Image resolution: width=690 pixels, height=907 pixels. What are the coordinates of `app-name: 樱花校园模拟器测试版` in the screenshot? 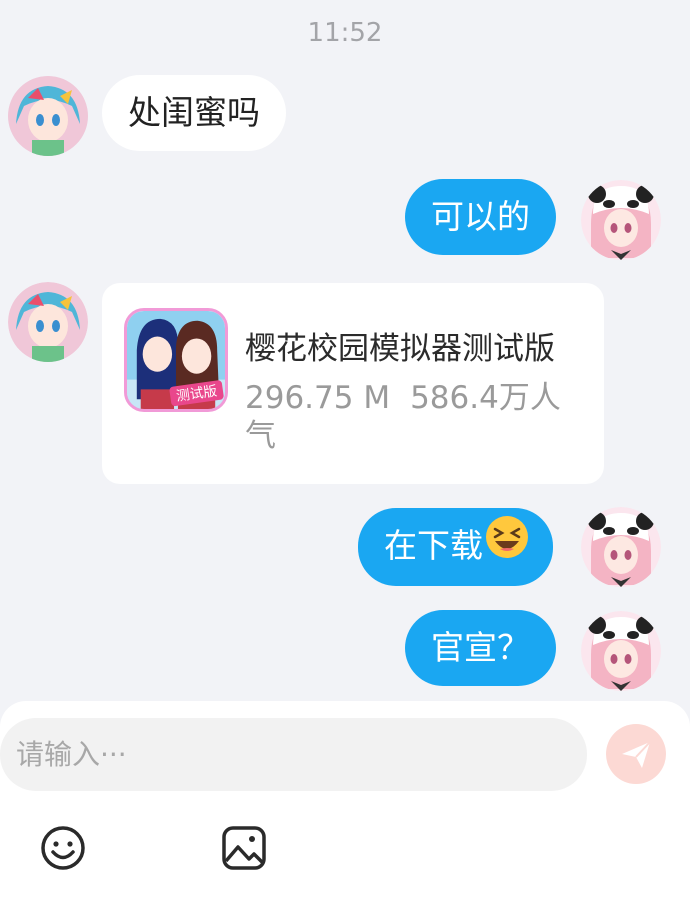 It's located at (400, 349).